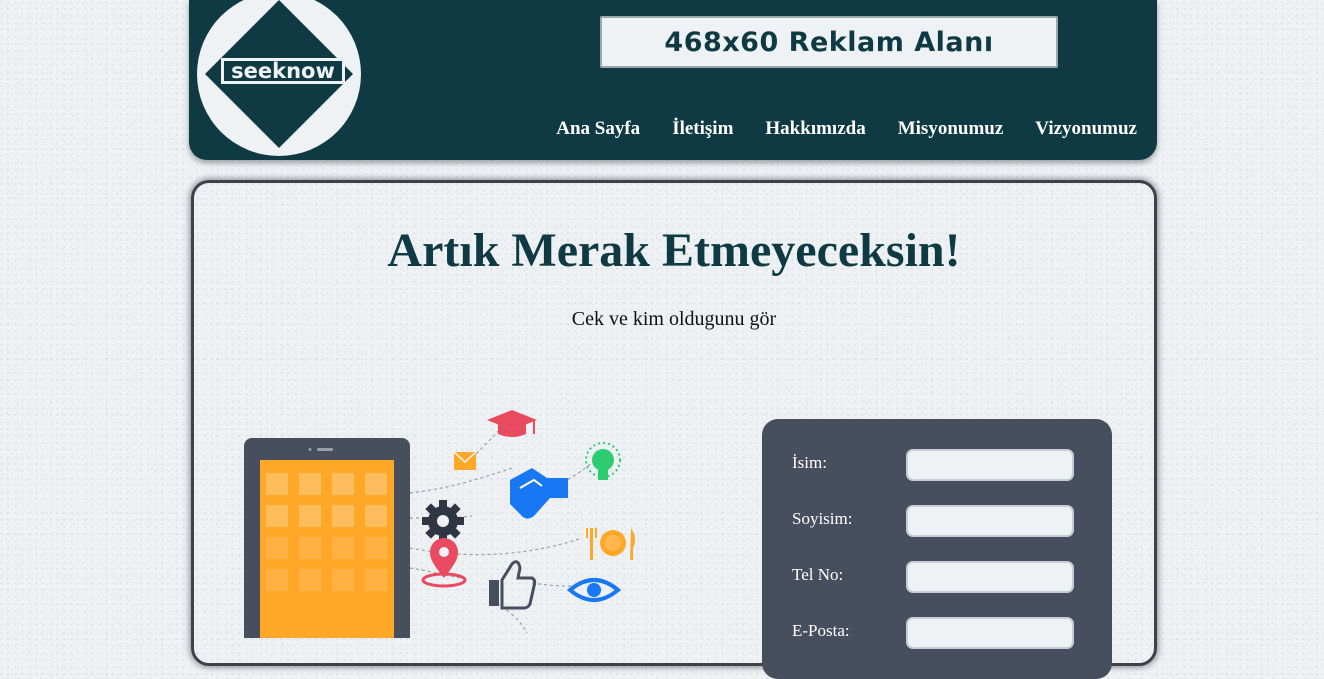 The height and width of the screenshot is (679, 1324). I want to click on graduation-cap-icon, so click(512, 423).